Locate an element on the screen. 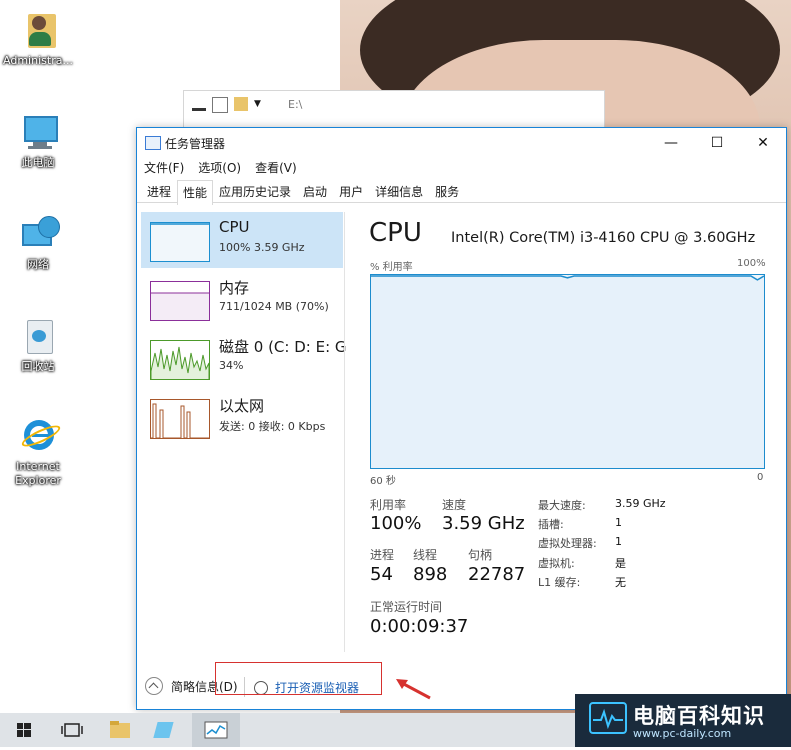 The image size is (791, 750). spec-label-sockets: 插槽: is located at coordinates (551, 524).